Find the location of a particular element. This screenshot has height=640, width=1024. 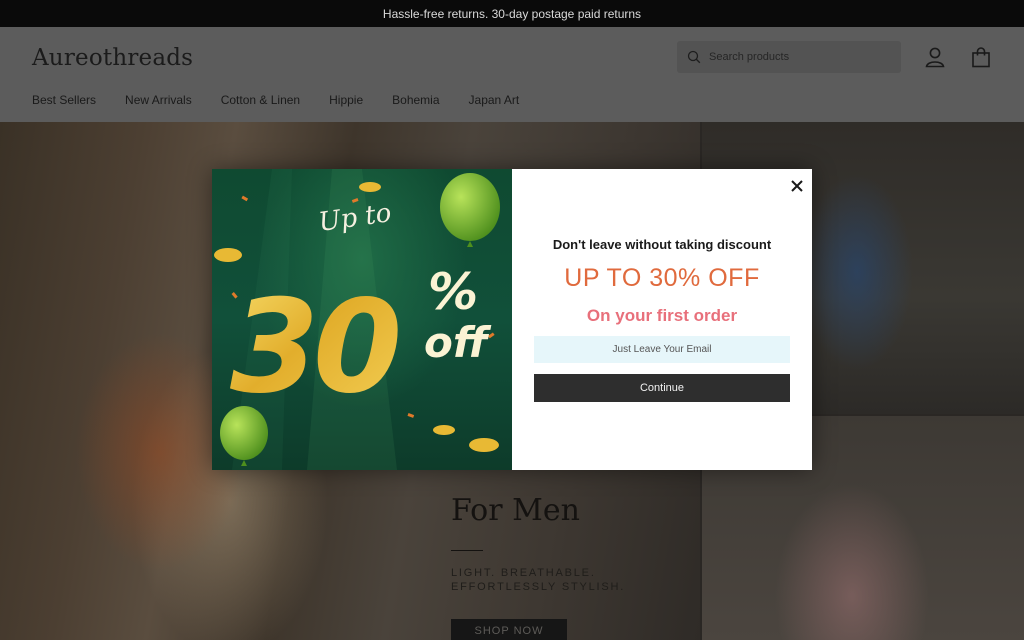

cart-icon is located at coordinates (981, 57).